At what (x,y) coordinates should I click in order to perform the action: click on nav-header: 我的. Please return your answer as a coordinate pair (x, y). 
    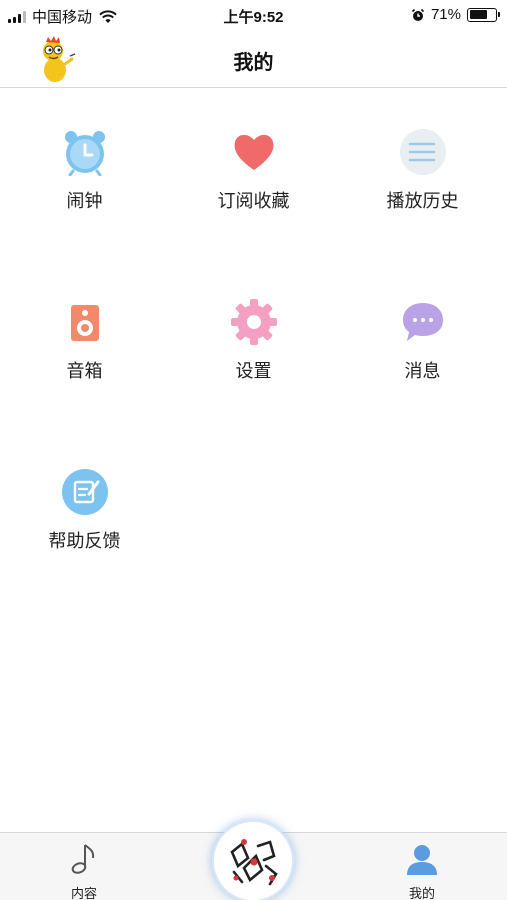
    Looking at the image, I should click on (253, 59).